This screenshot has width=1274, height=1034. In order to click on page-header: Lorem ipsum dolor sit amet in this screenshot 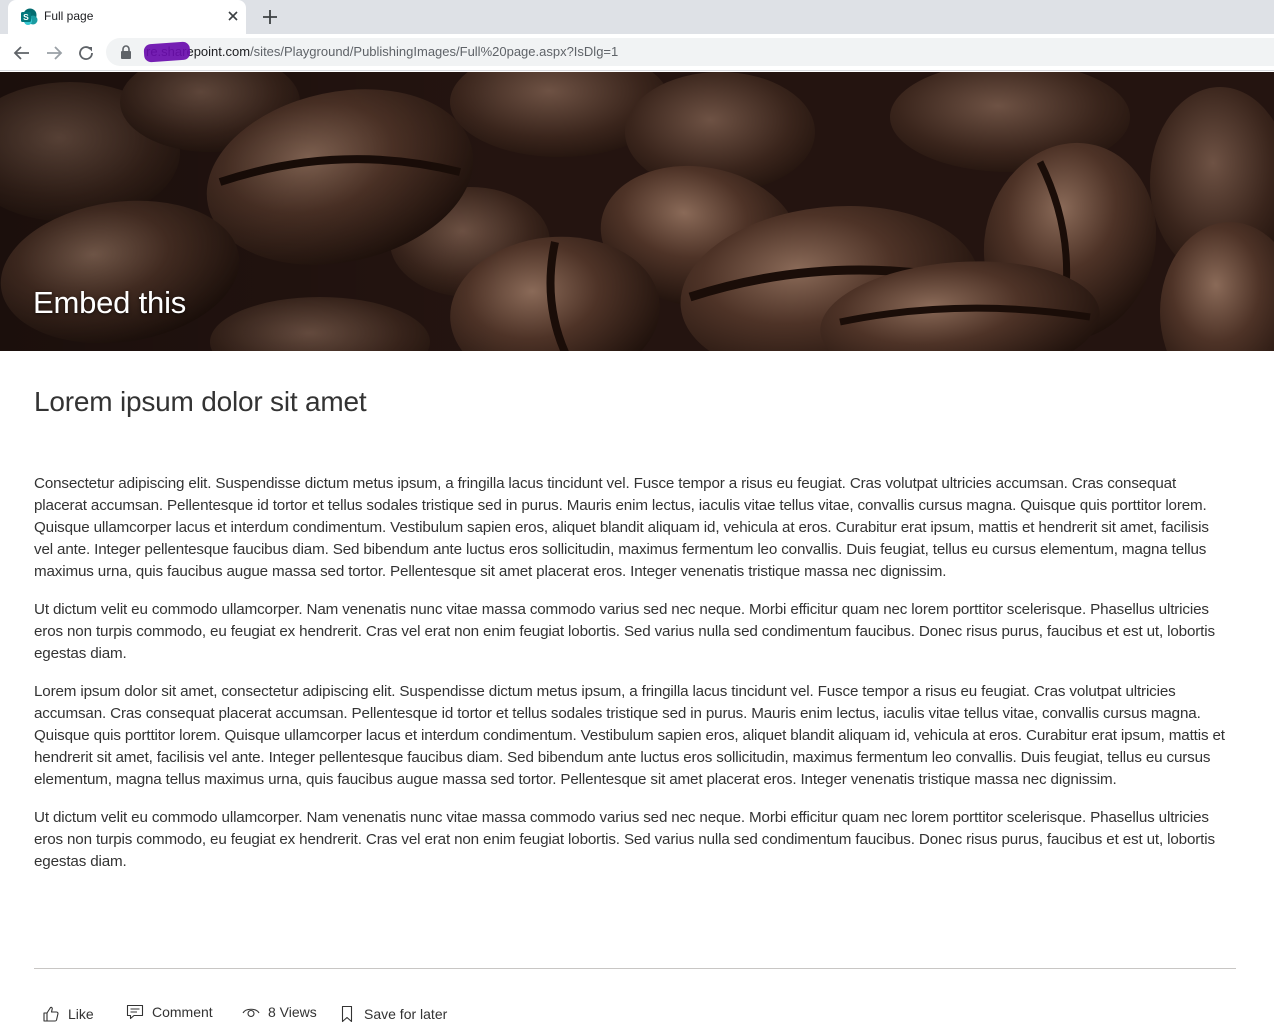, I will do `click(629, 402)`.